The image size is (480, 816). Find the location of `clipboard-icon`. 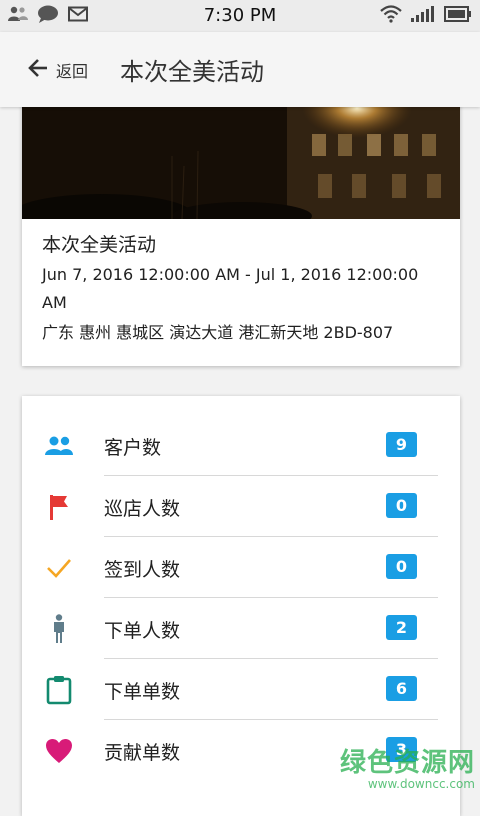

clipboard-icon is located at coordinates (59, 690).